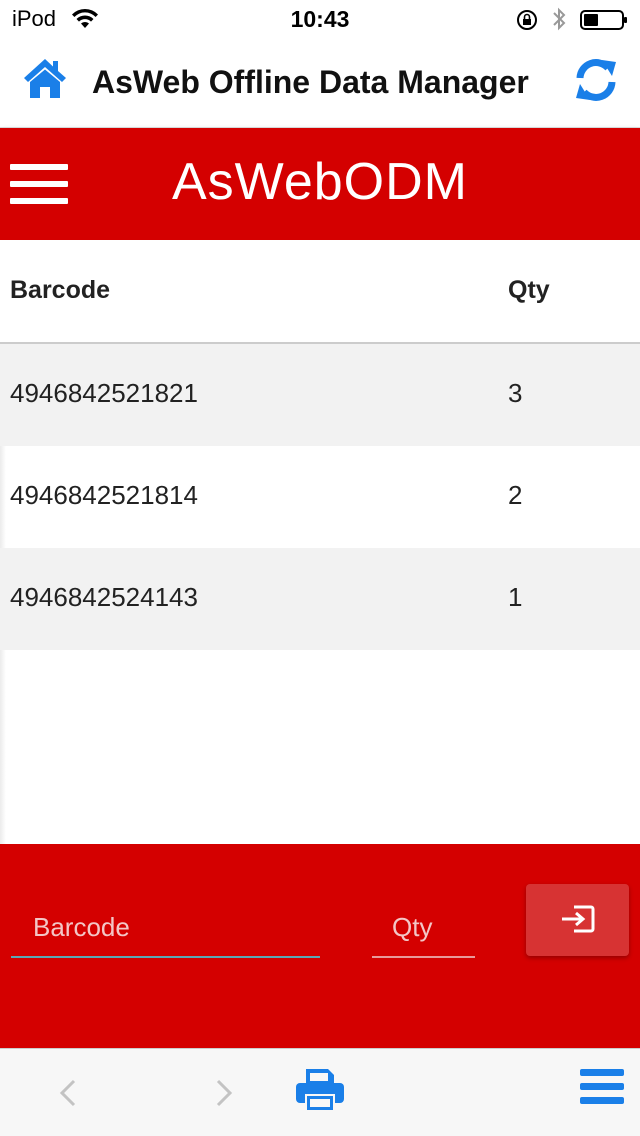  Describe the element at coordinates (527, 20) in the screenshot. I see `orientation-lock-icon` at that location.